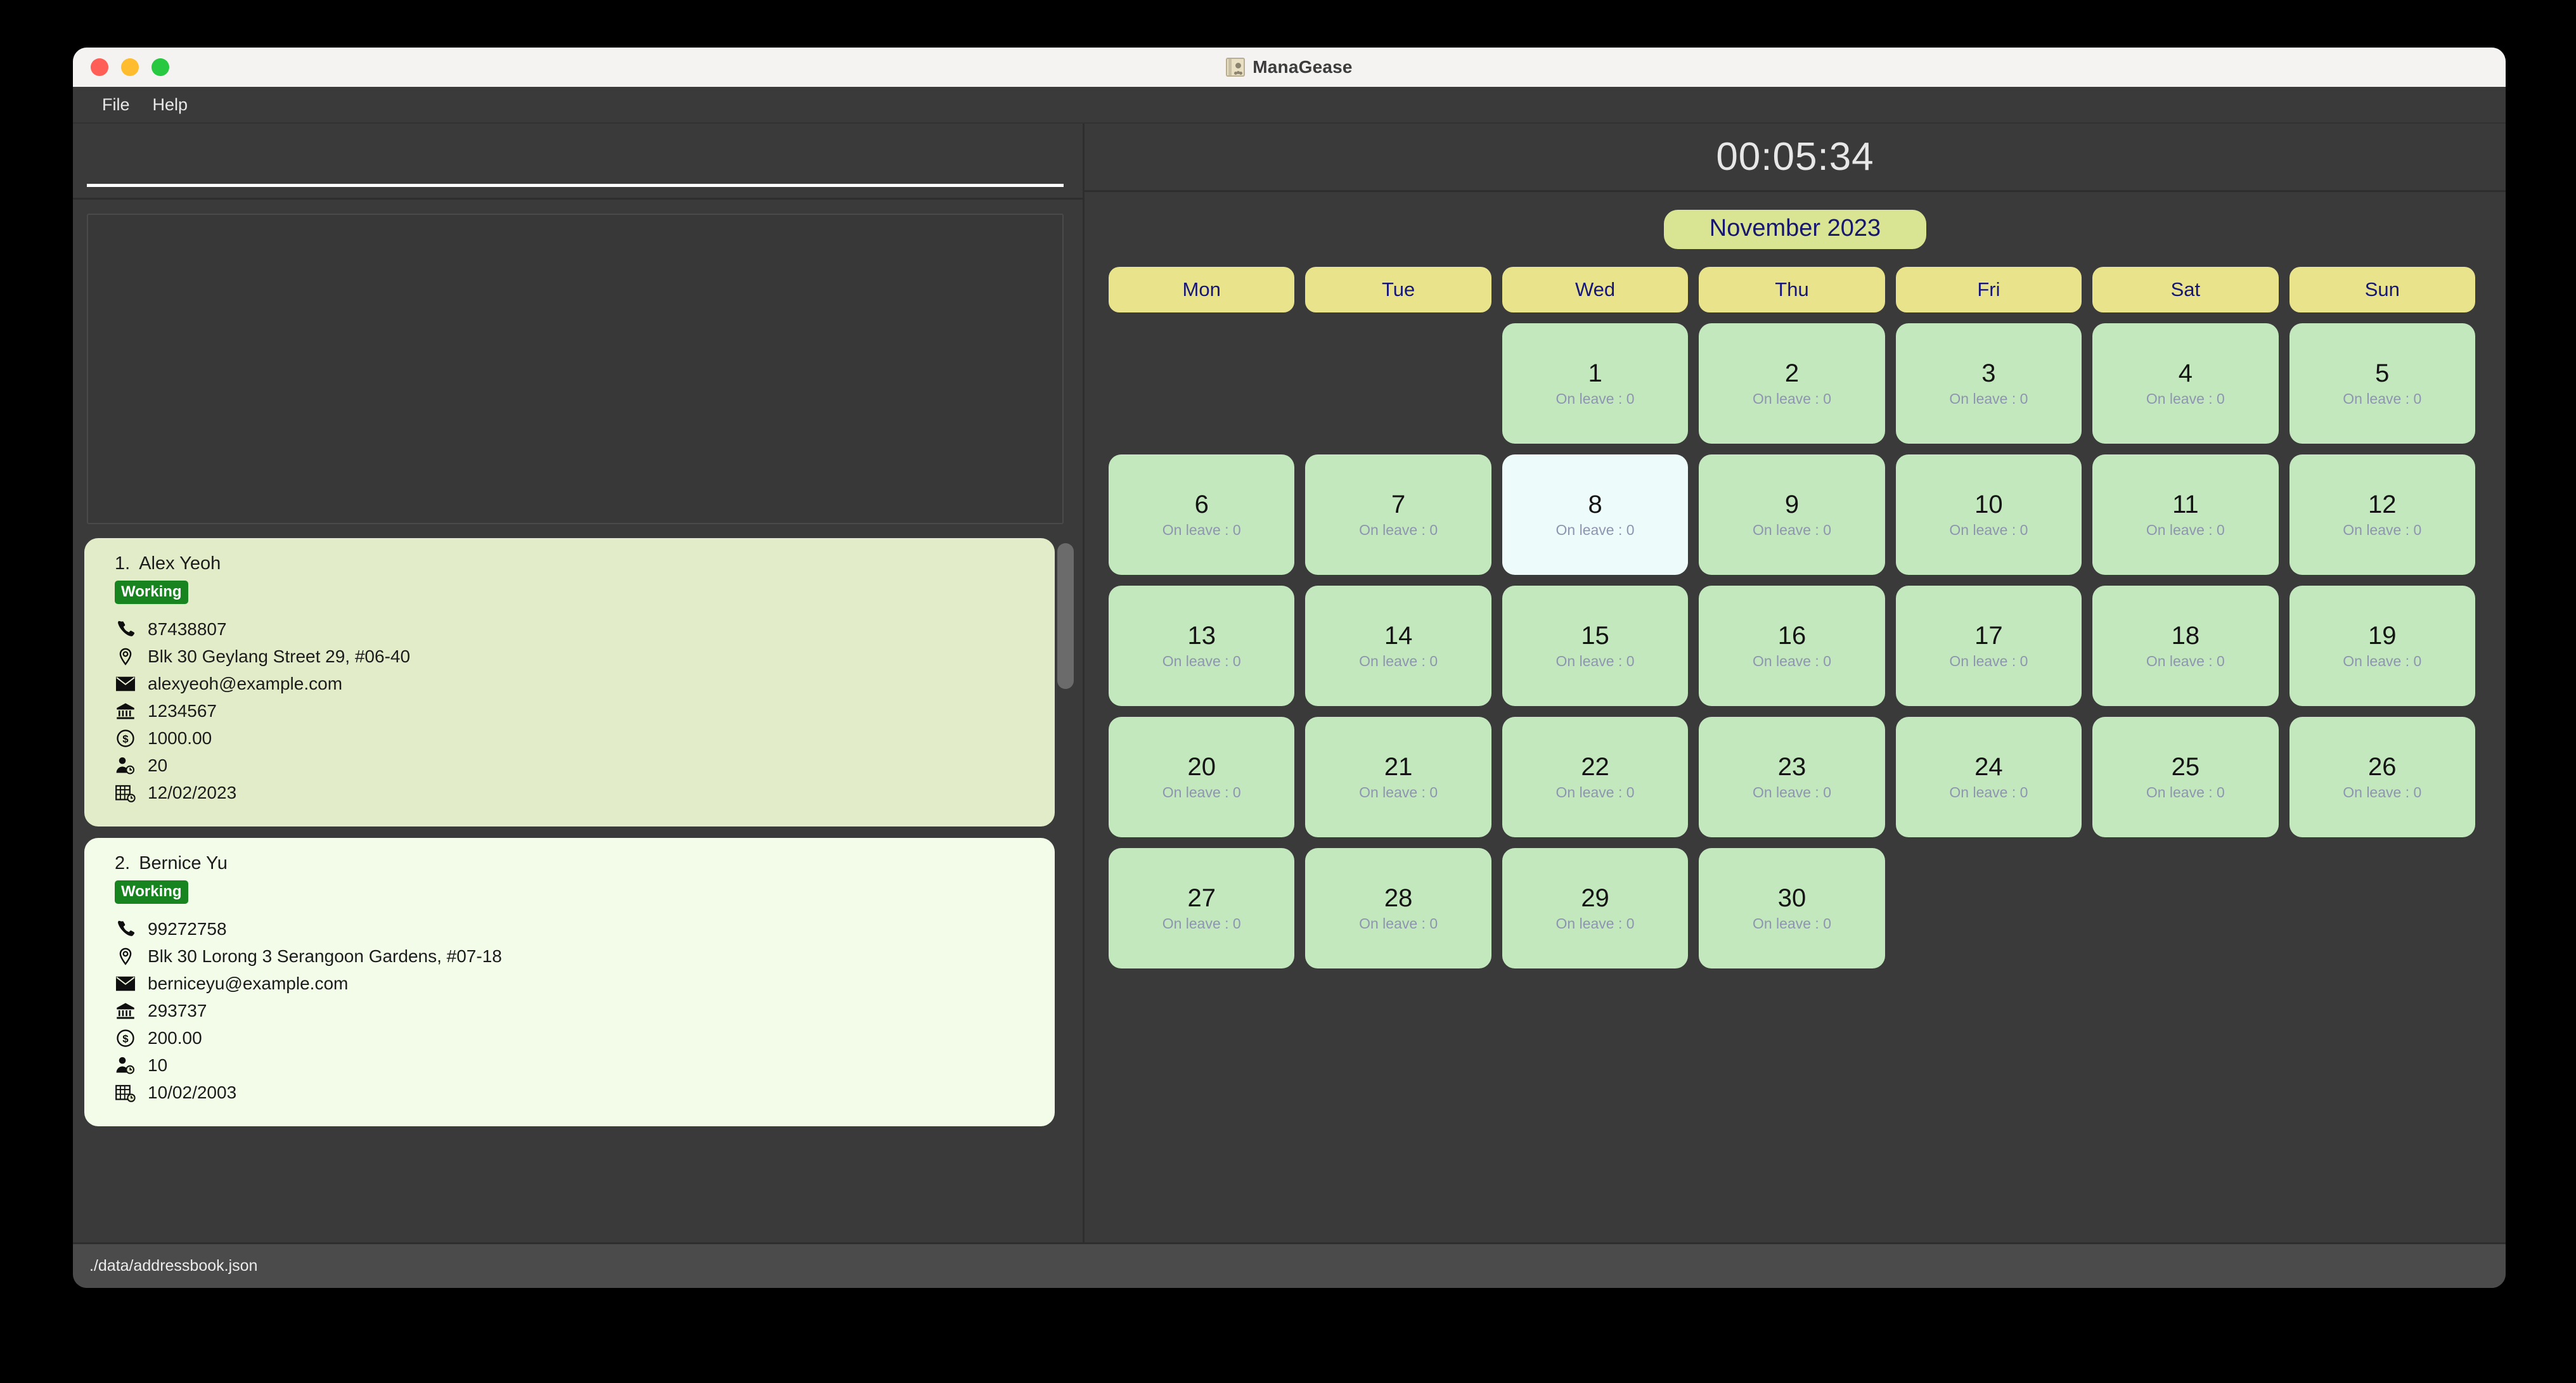  What do you see at coordinates (1201, 504) in the screenshot?
I see `calendar-day-number: 6` at bounding box center [1201, 504].